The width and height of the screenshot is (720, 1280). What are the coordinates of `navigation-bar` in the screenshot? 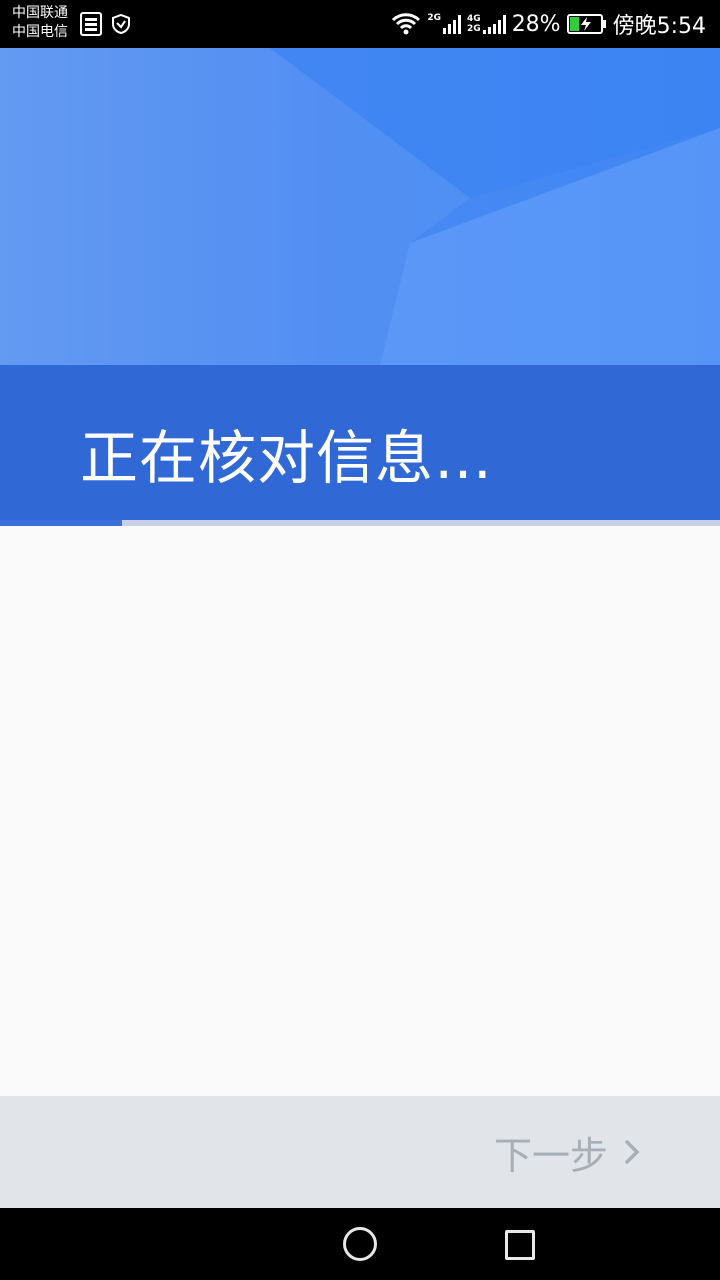 It's located at (360, 1244).